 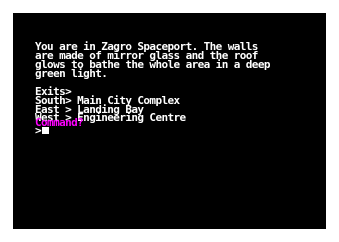 What do you see at coordinates (45, 130) in the screenshot?
I see `text-cursor` at bounding box center [45, 130].